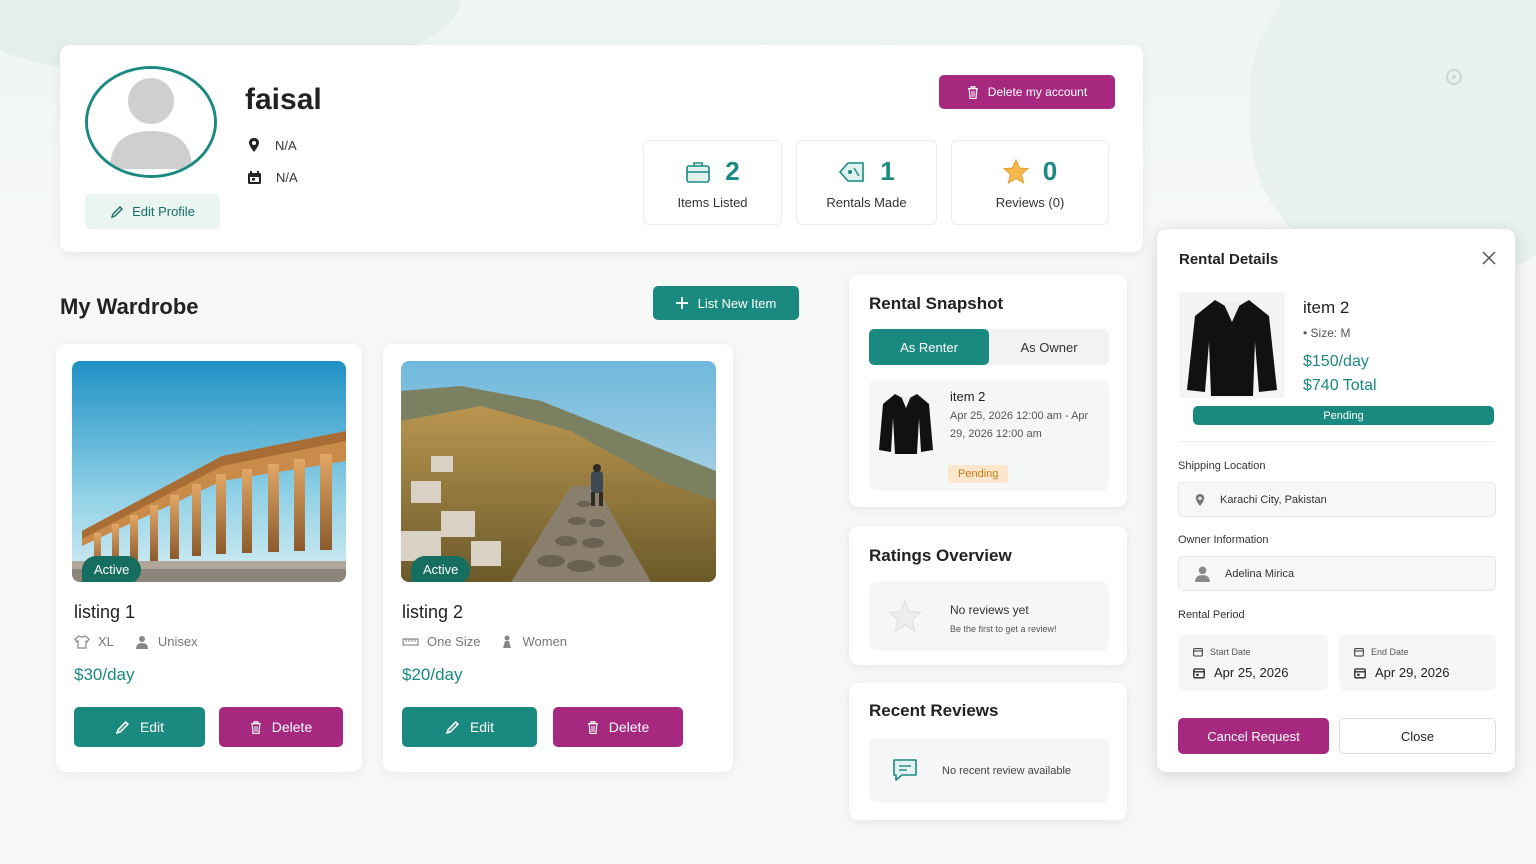  I want to click on list-new-item-button: List New Item, so click(726, 303).